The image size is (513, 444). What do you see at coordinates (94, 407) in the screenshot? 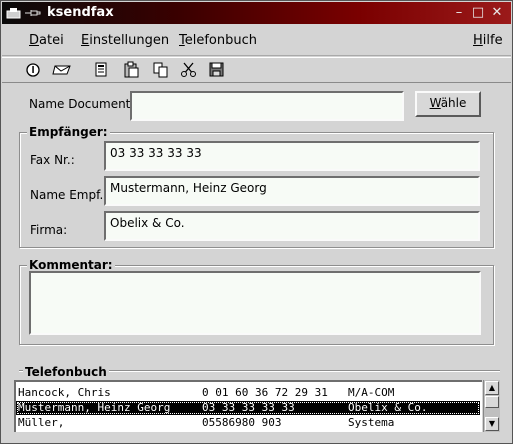
I see `phonebook-name: Mustermann, Heinz Georg` at bounding box center [94, 407].